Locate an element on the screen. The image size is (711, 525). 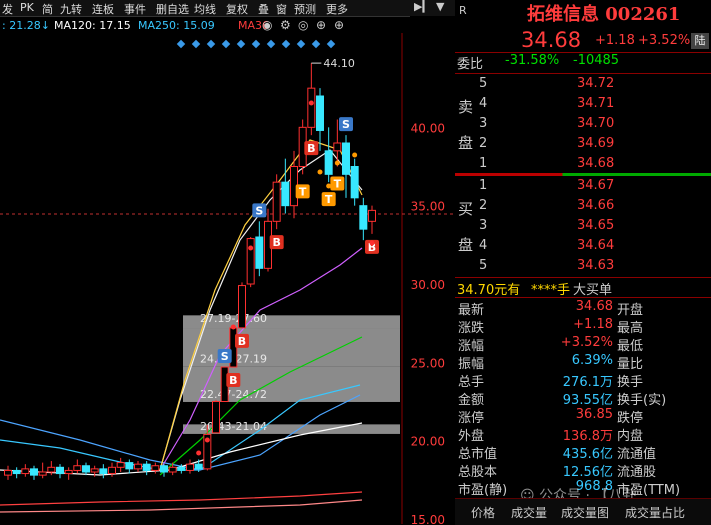
bottom-tabs: 价格 成交量 成交量图 成交量占比 is located at coordinates (583, 511).